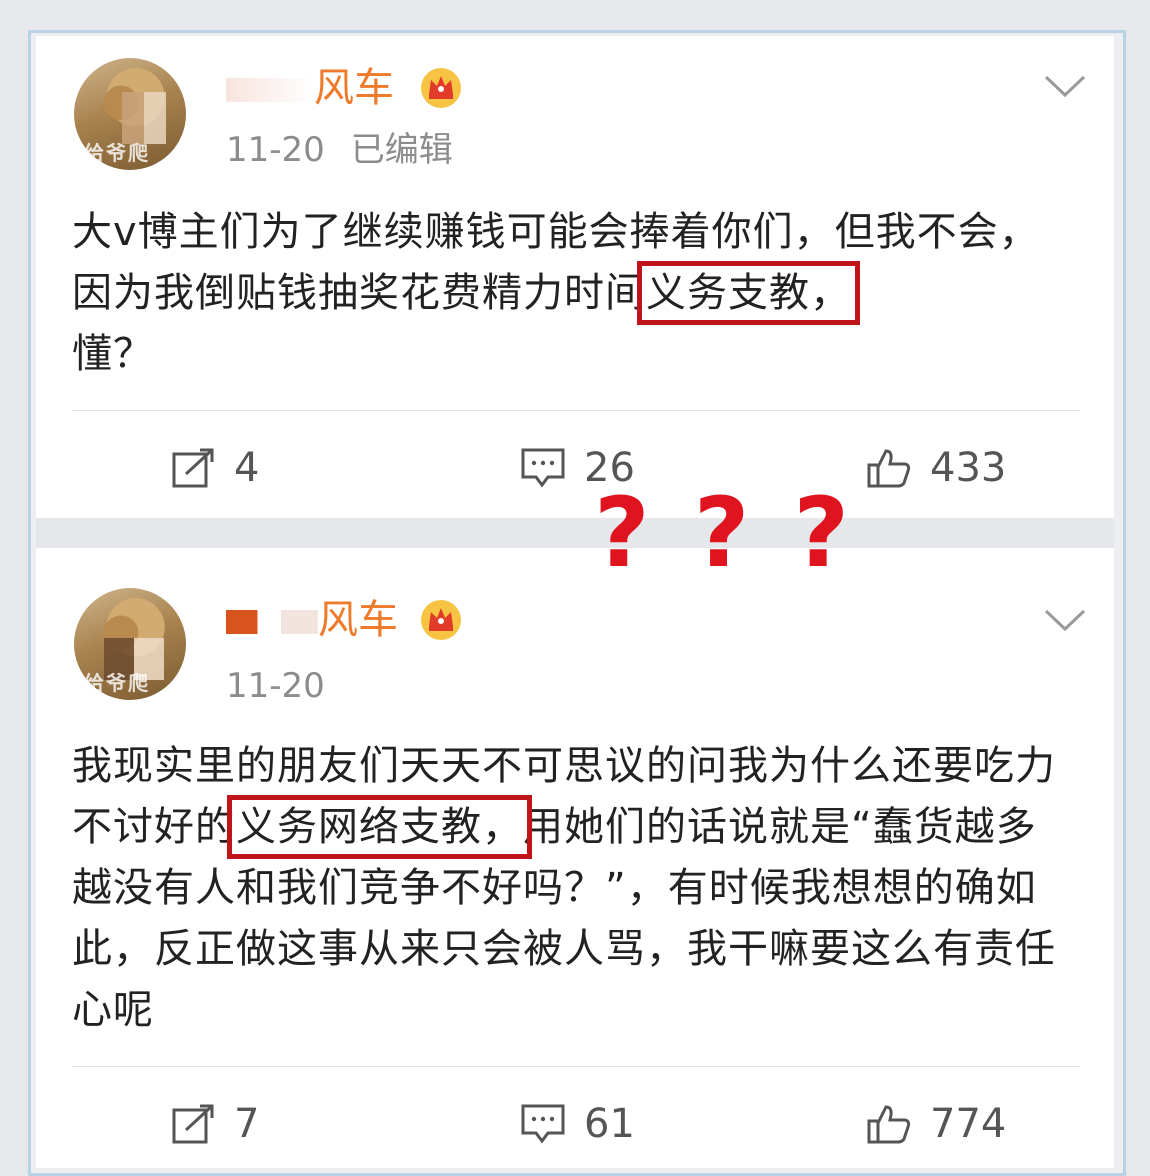 This screenshot has height=1176, width=1150. Describe the element at coordinates (889, 468) in the screenshot. I see `like-icon` at that location.